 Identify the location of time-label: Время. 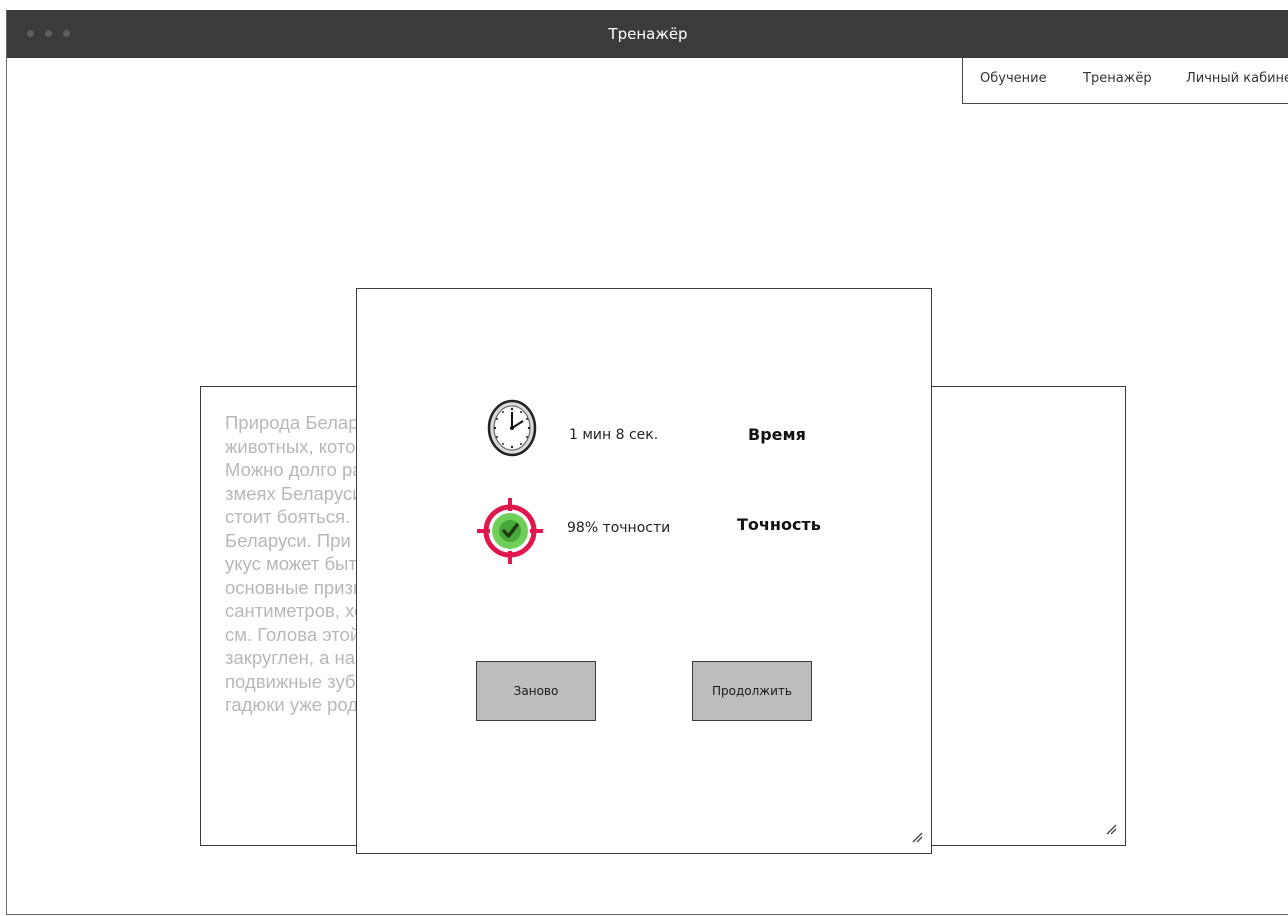
(777, 434).